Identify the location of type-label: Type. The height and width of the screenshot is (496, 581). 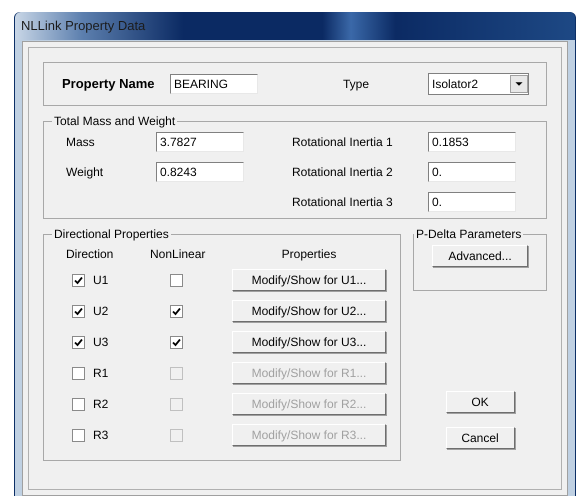
(356, 84).